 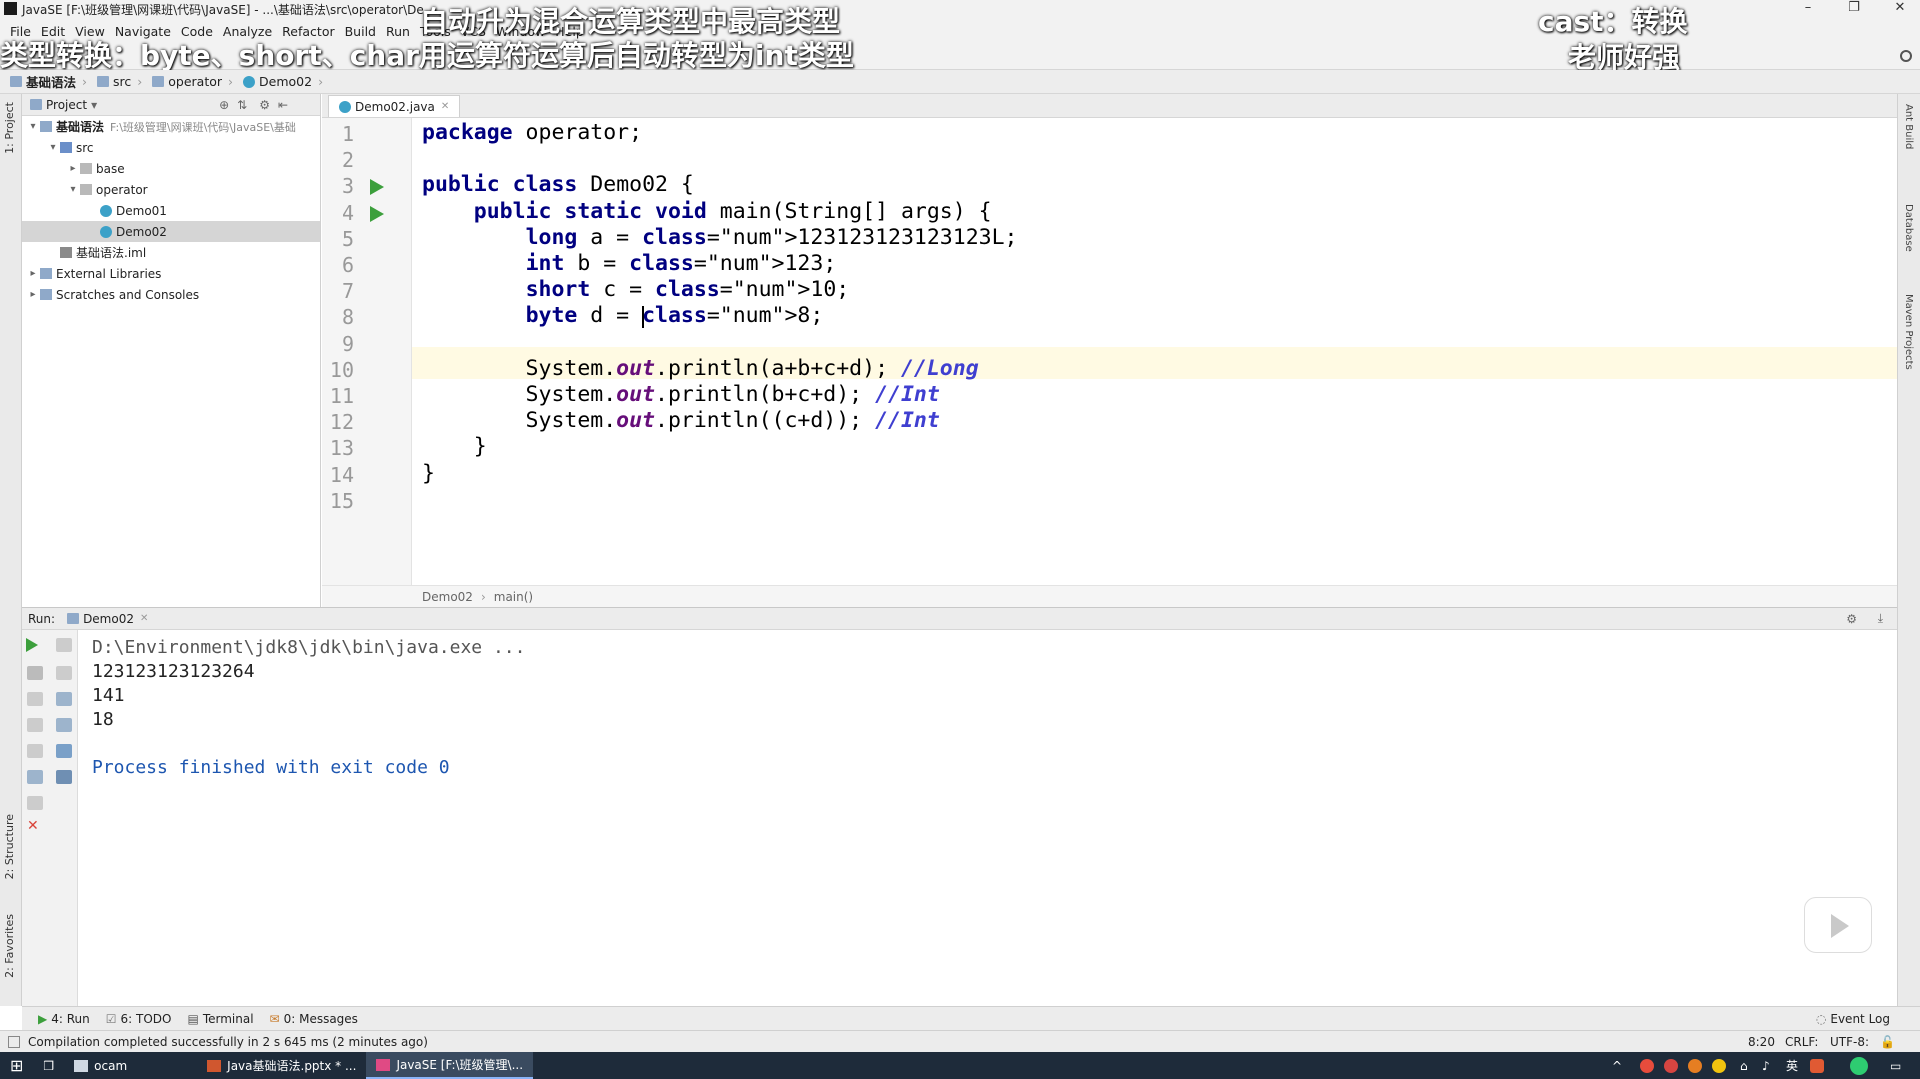 What do you see at coordinates (171, 273) in the screenshot?
I see `tree-item: ▸ External Libraries` at bounding box center [171, 273].